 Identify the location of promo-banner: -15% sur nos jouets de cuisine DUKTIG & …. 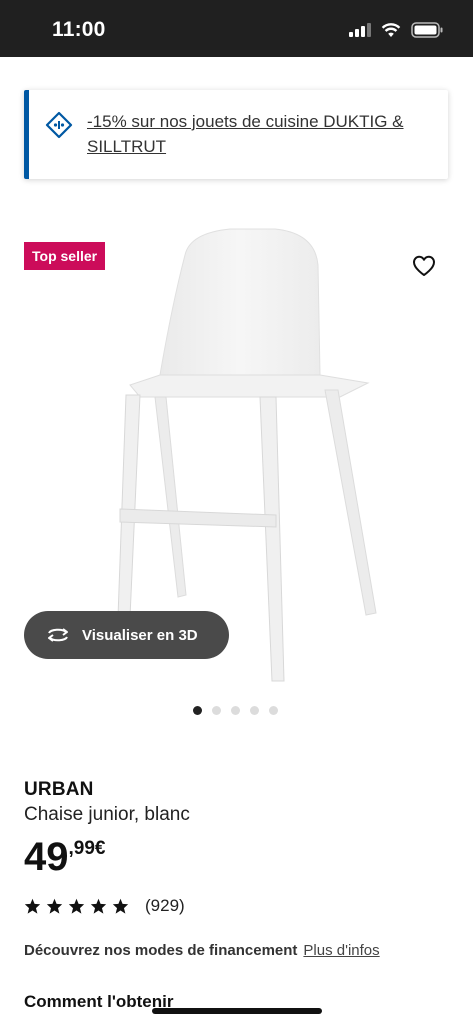
(236, 134).